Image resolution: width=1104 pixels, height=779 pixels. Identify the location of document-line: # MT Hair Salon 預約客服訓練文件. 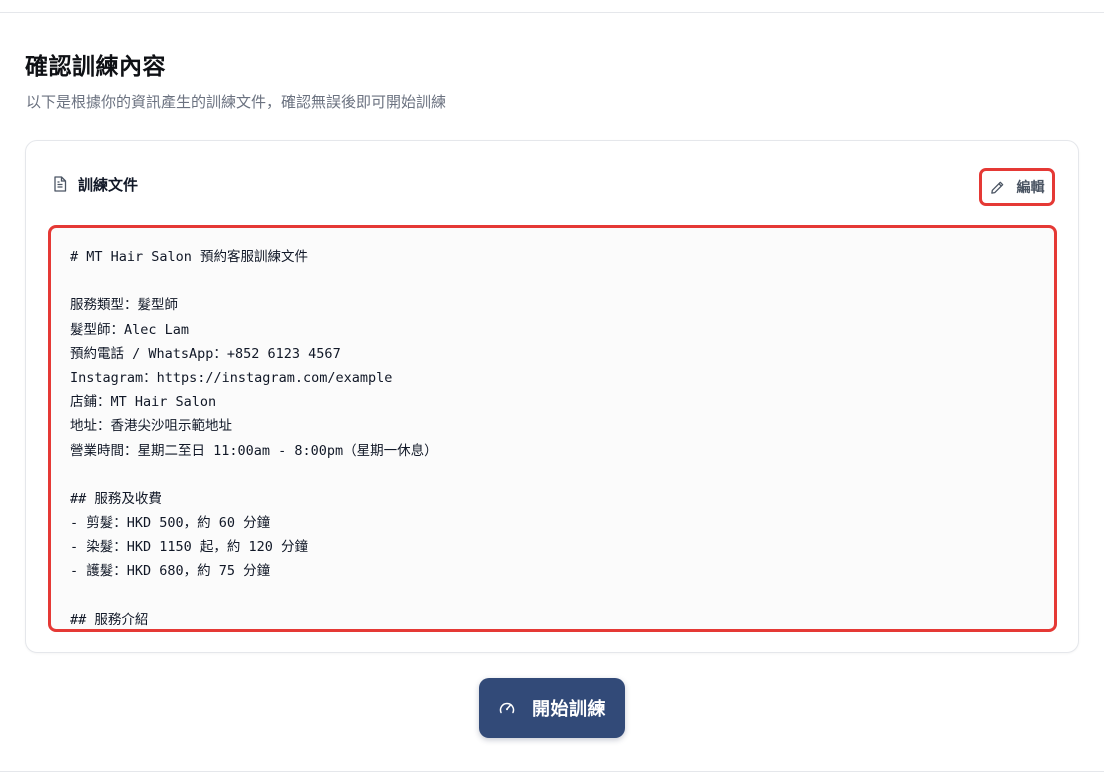
(189, 257).